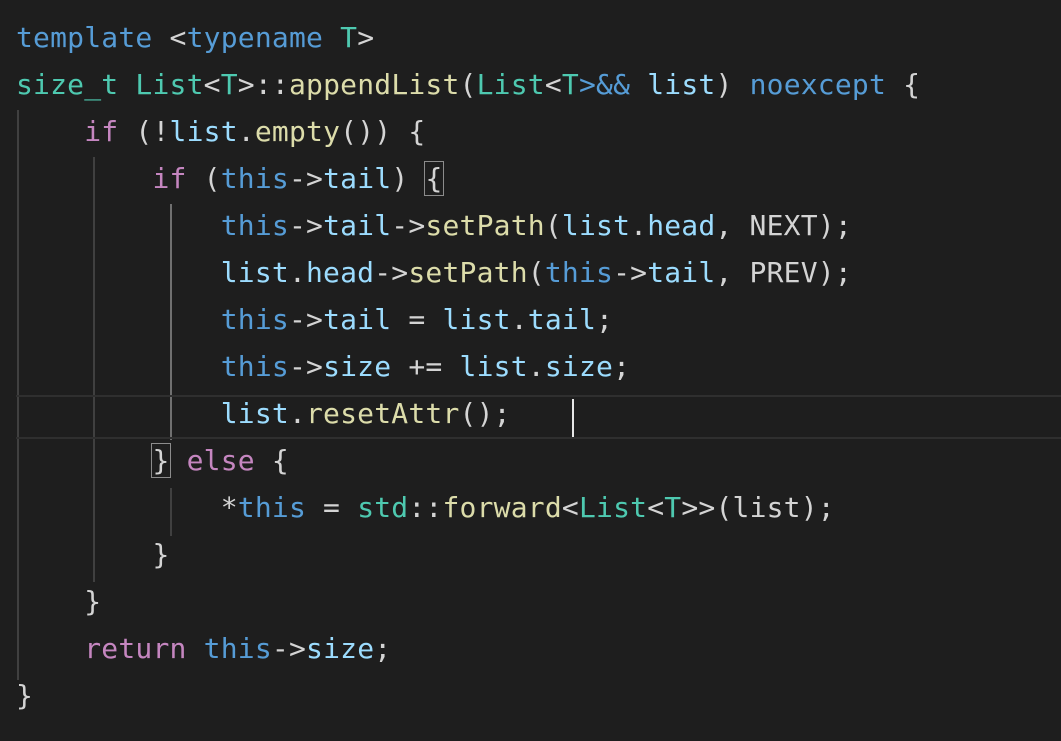 This screenshot has width=1061, height=741. What do you see at coordinates (340, 272) in the screenshot?
I see `code-token: head` at bounding box center [340, 272].